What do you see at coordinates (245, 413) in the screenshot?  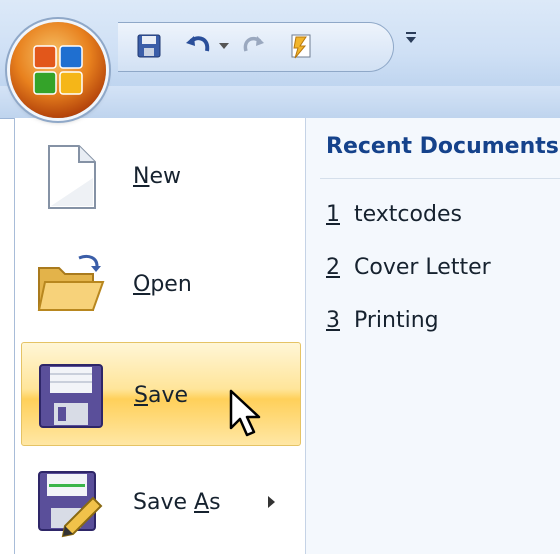 I see `mouse-cursor-icon` at bounding box center [245, 413].